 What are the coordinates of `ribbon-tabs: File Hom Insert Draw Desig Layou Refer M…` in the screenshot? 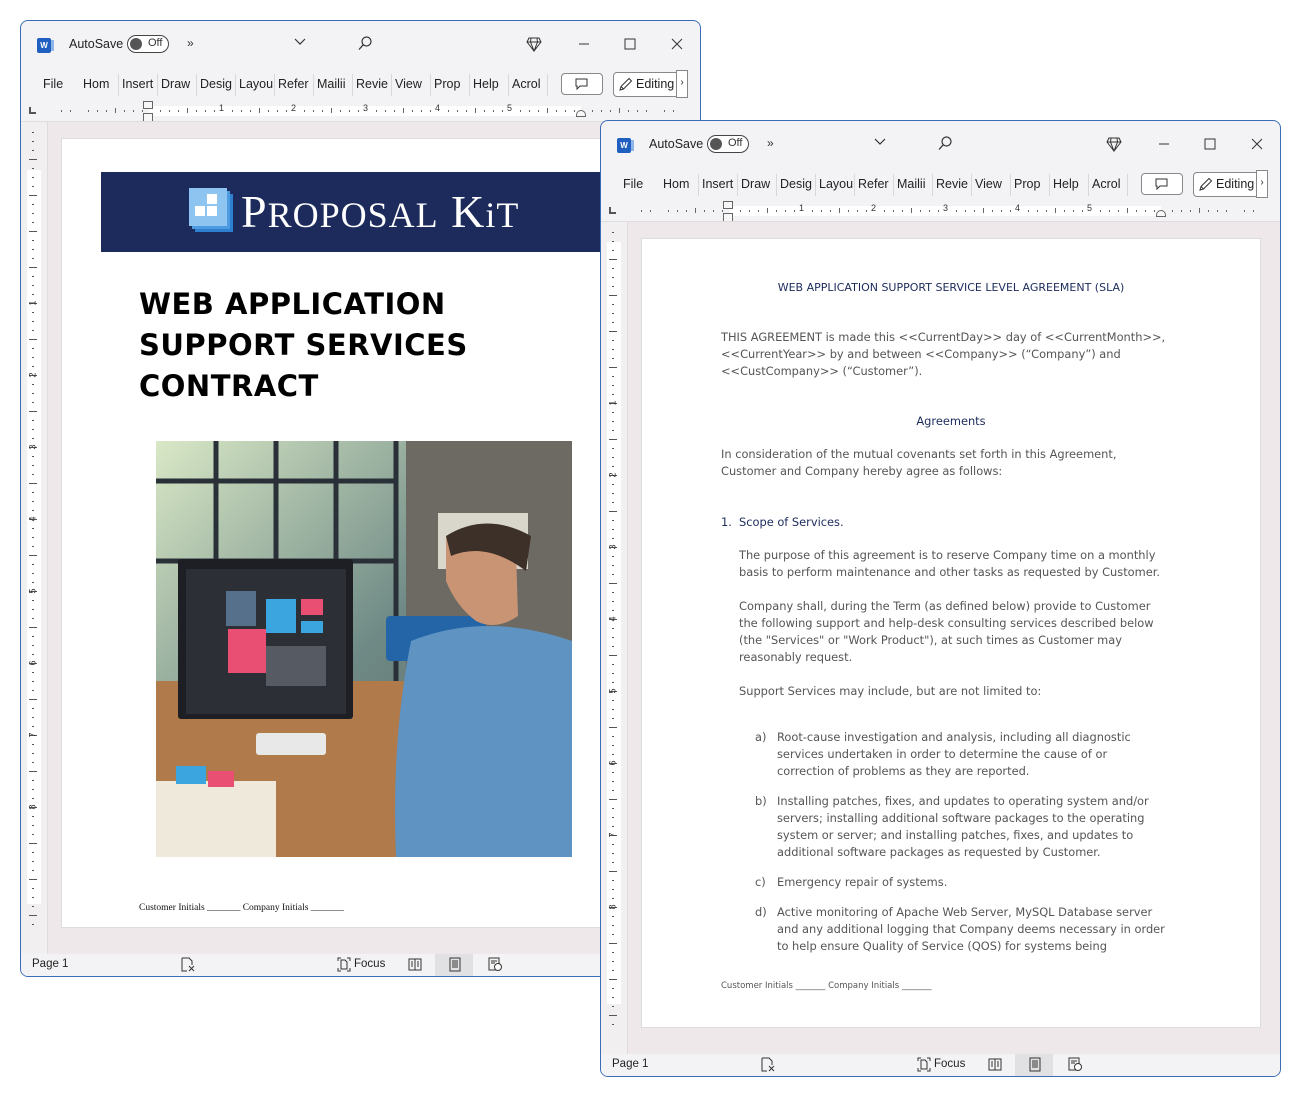 It's located at (940, 185).